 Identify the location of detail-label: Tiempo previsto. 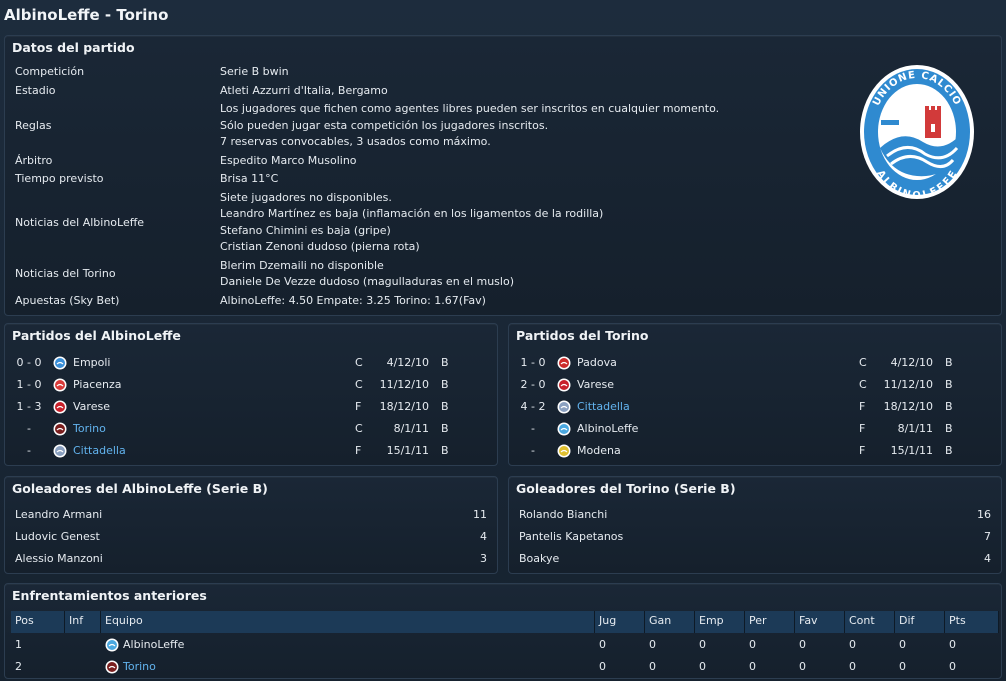
(59, 179).